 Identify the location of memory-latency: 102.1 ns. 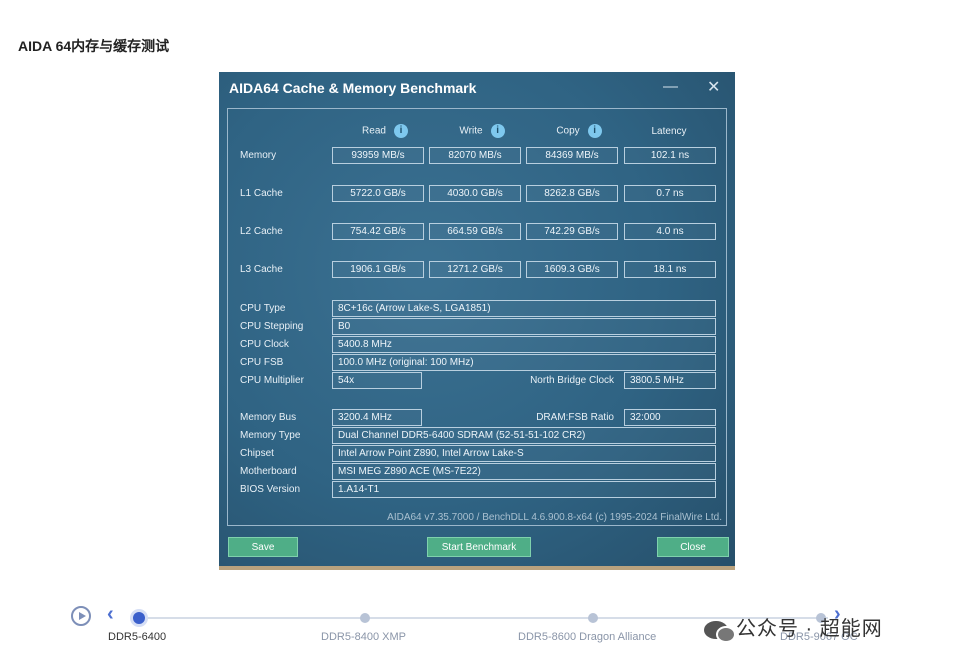
(670, 155).